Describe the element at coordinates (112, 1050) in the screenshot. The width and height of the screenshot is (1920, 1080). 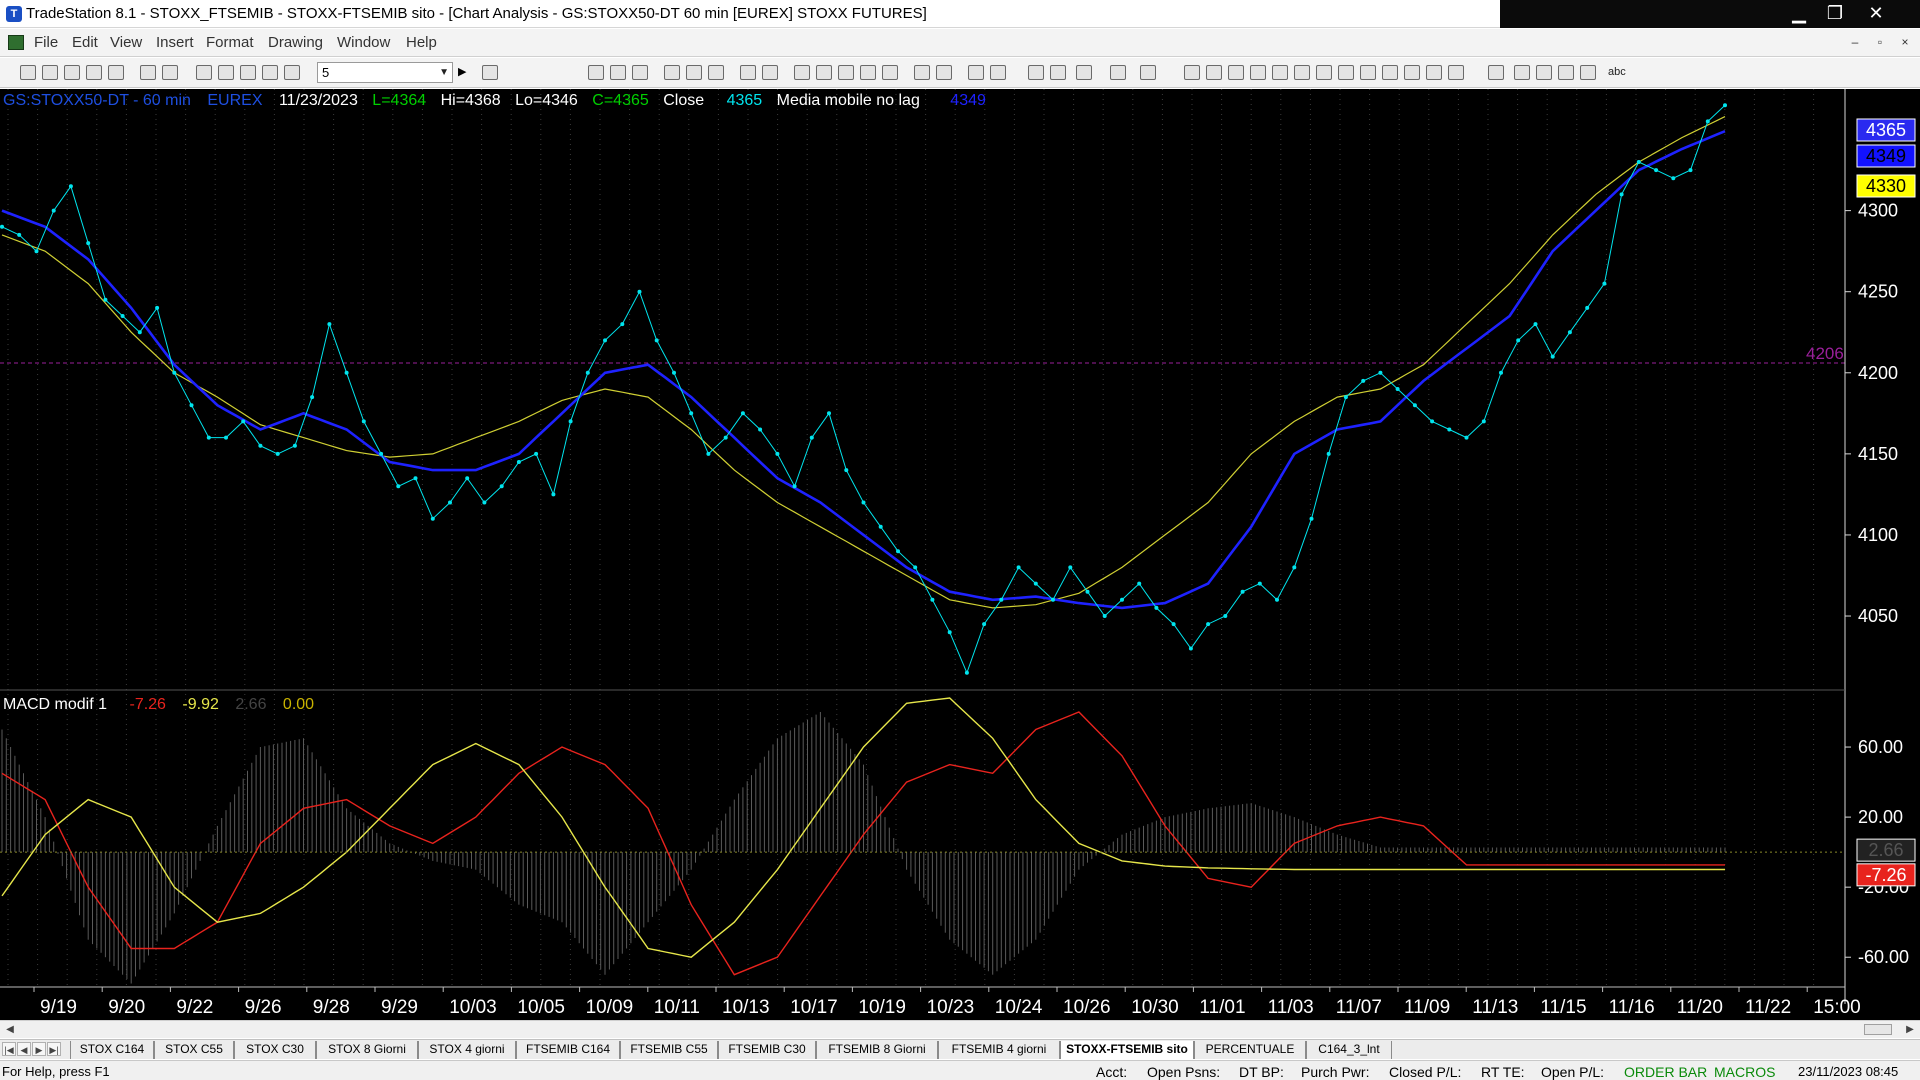
I see `tab-stox-c164: STOX C164` at that location.